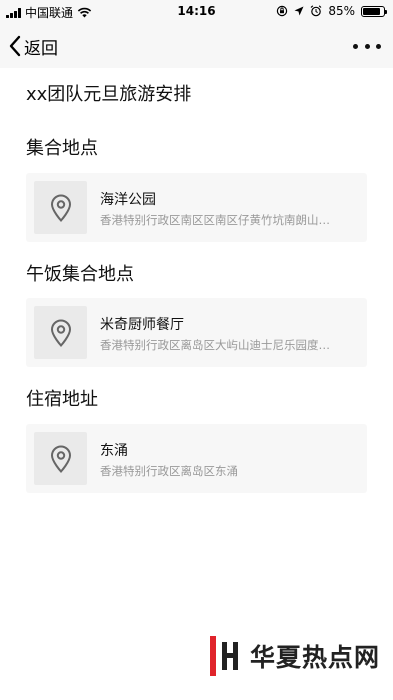  I want to click on alarm-icon, so click(316, 11).